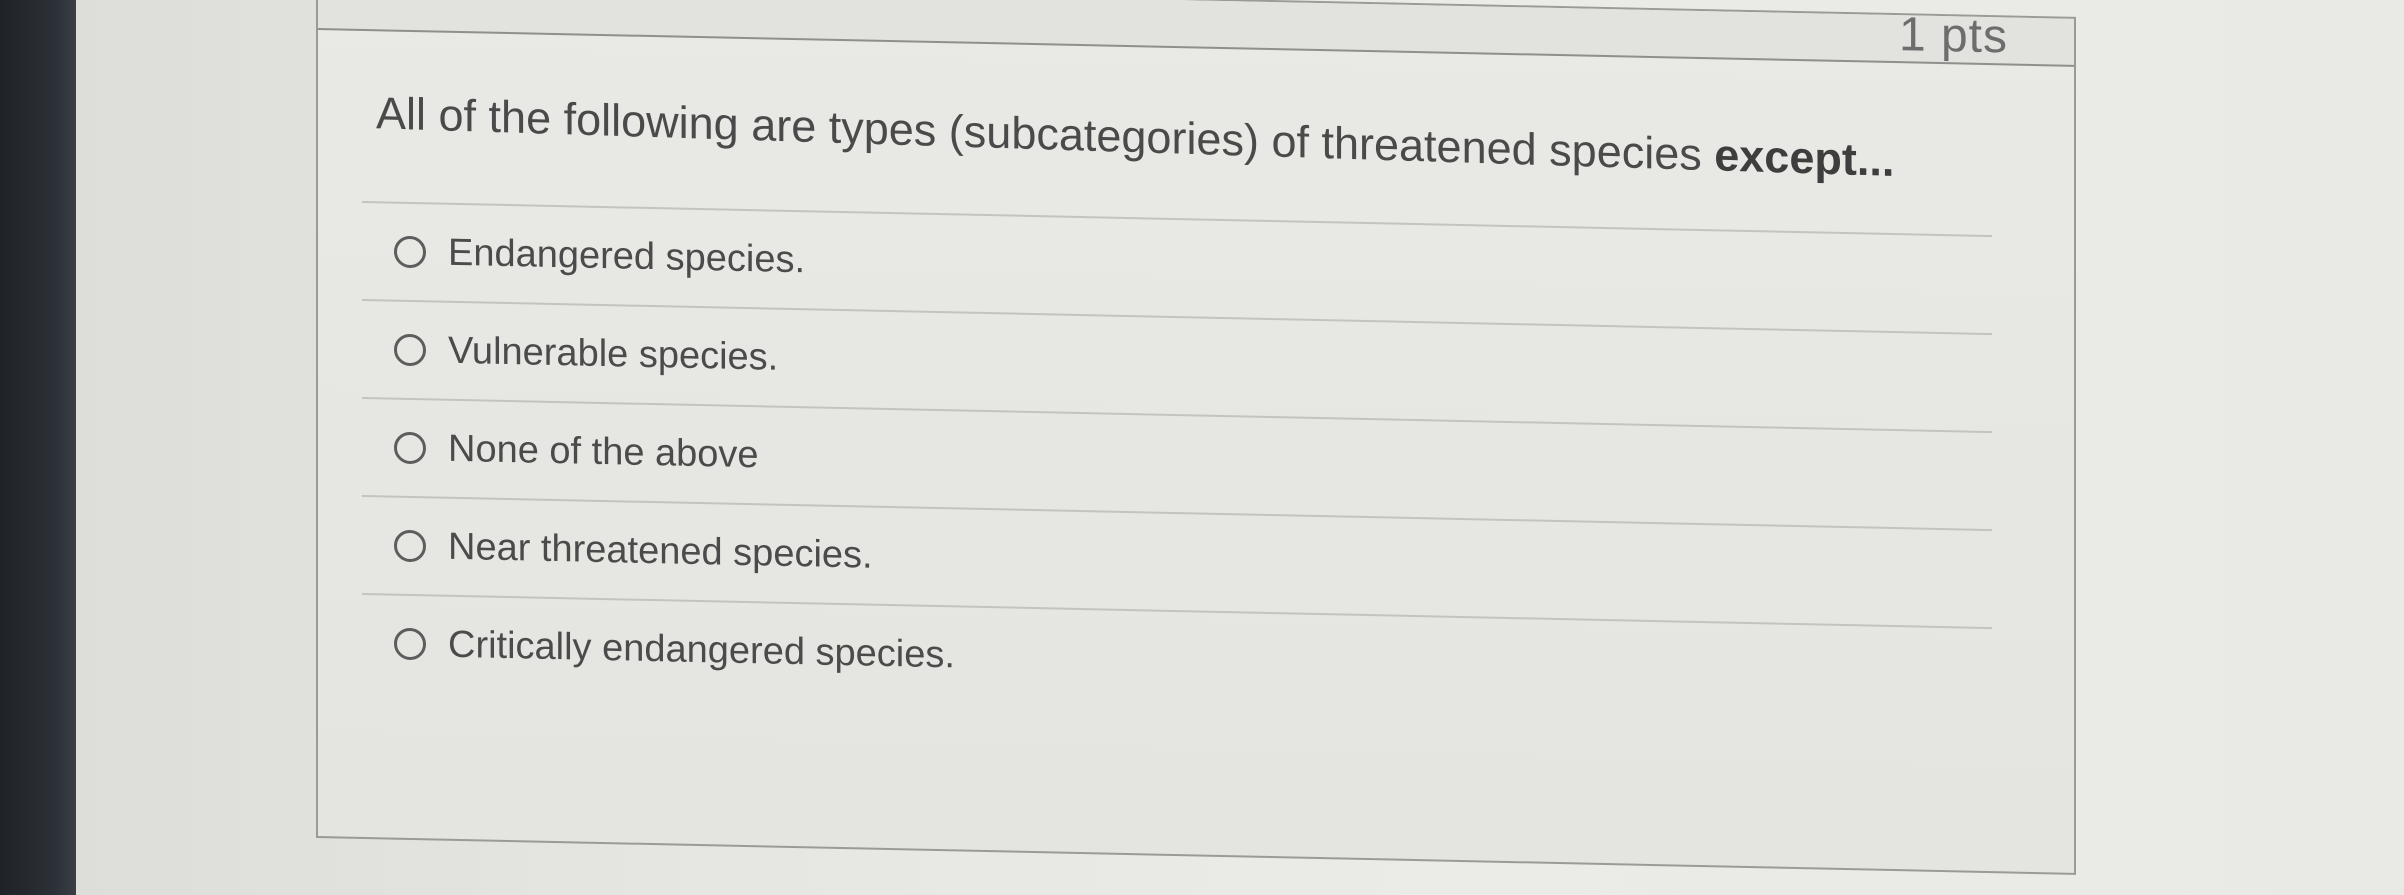 The image size is (2404, 895). What do you see at coordinates (603, 452) in the screenshot?
I see `answer-label: None of the above` at bounding box center [603, 452].